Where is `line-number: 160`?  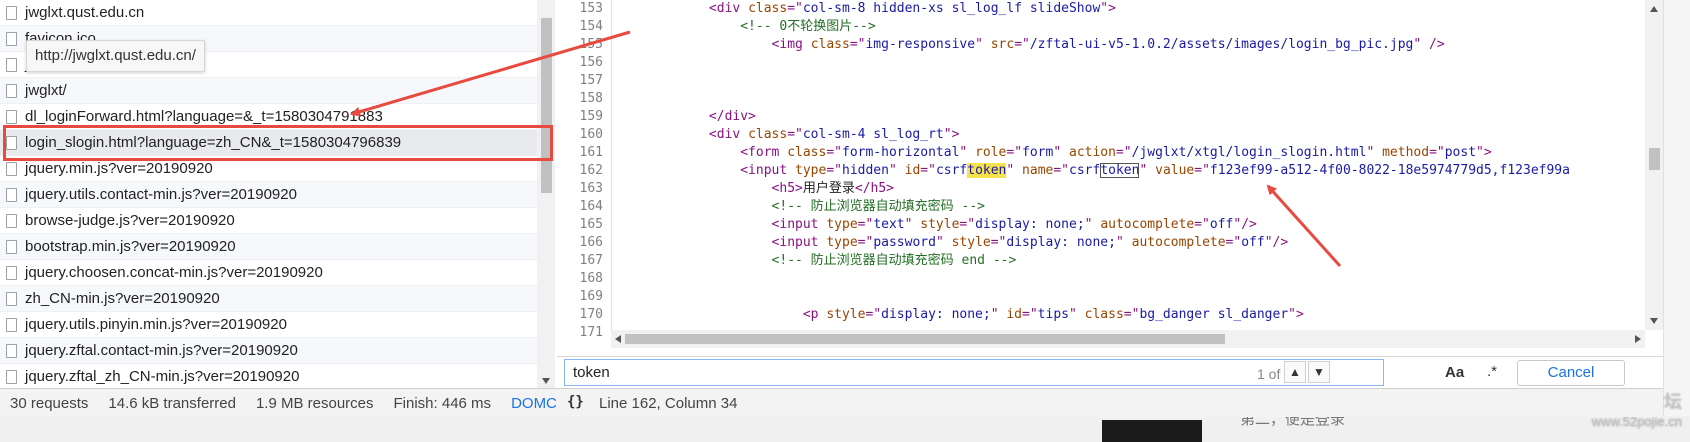 line-number: 160 is located at coordinates (591, 134).